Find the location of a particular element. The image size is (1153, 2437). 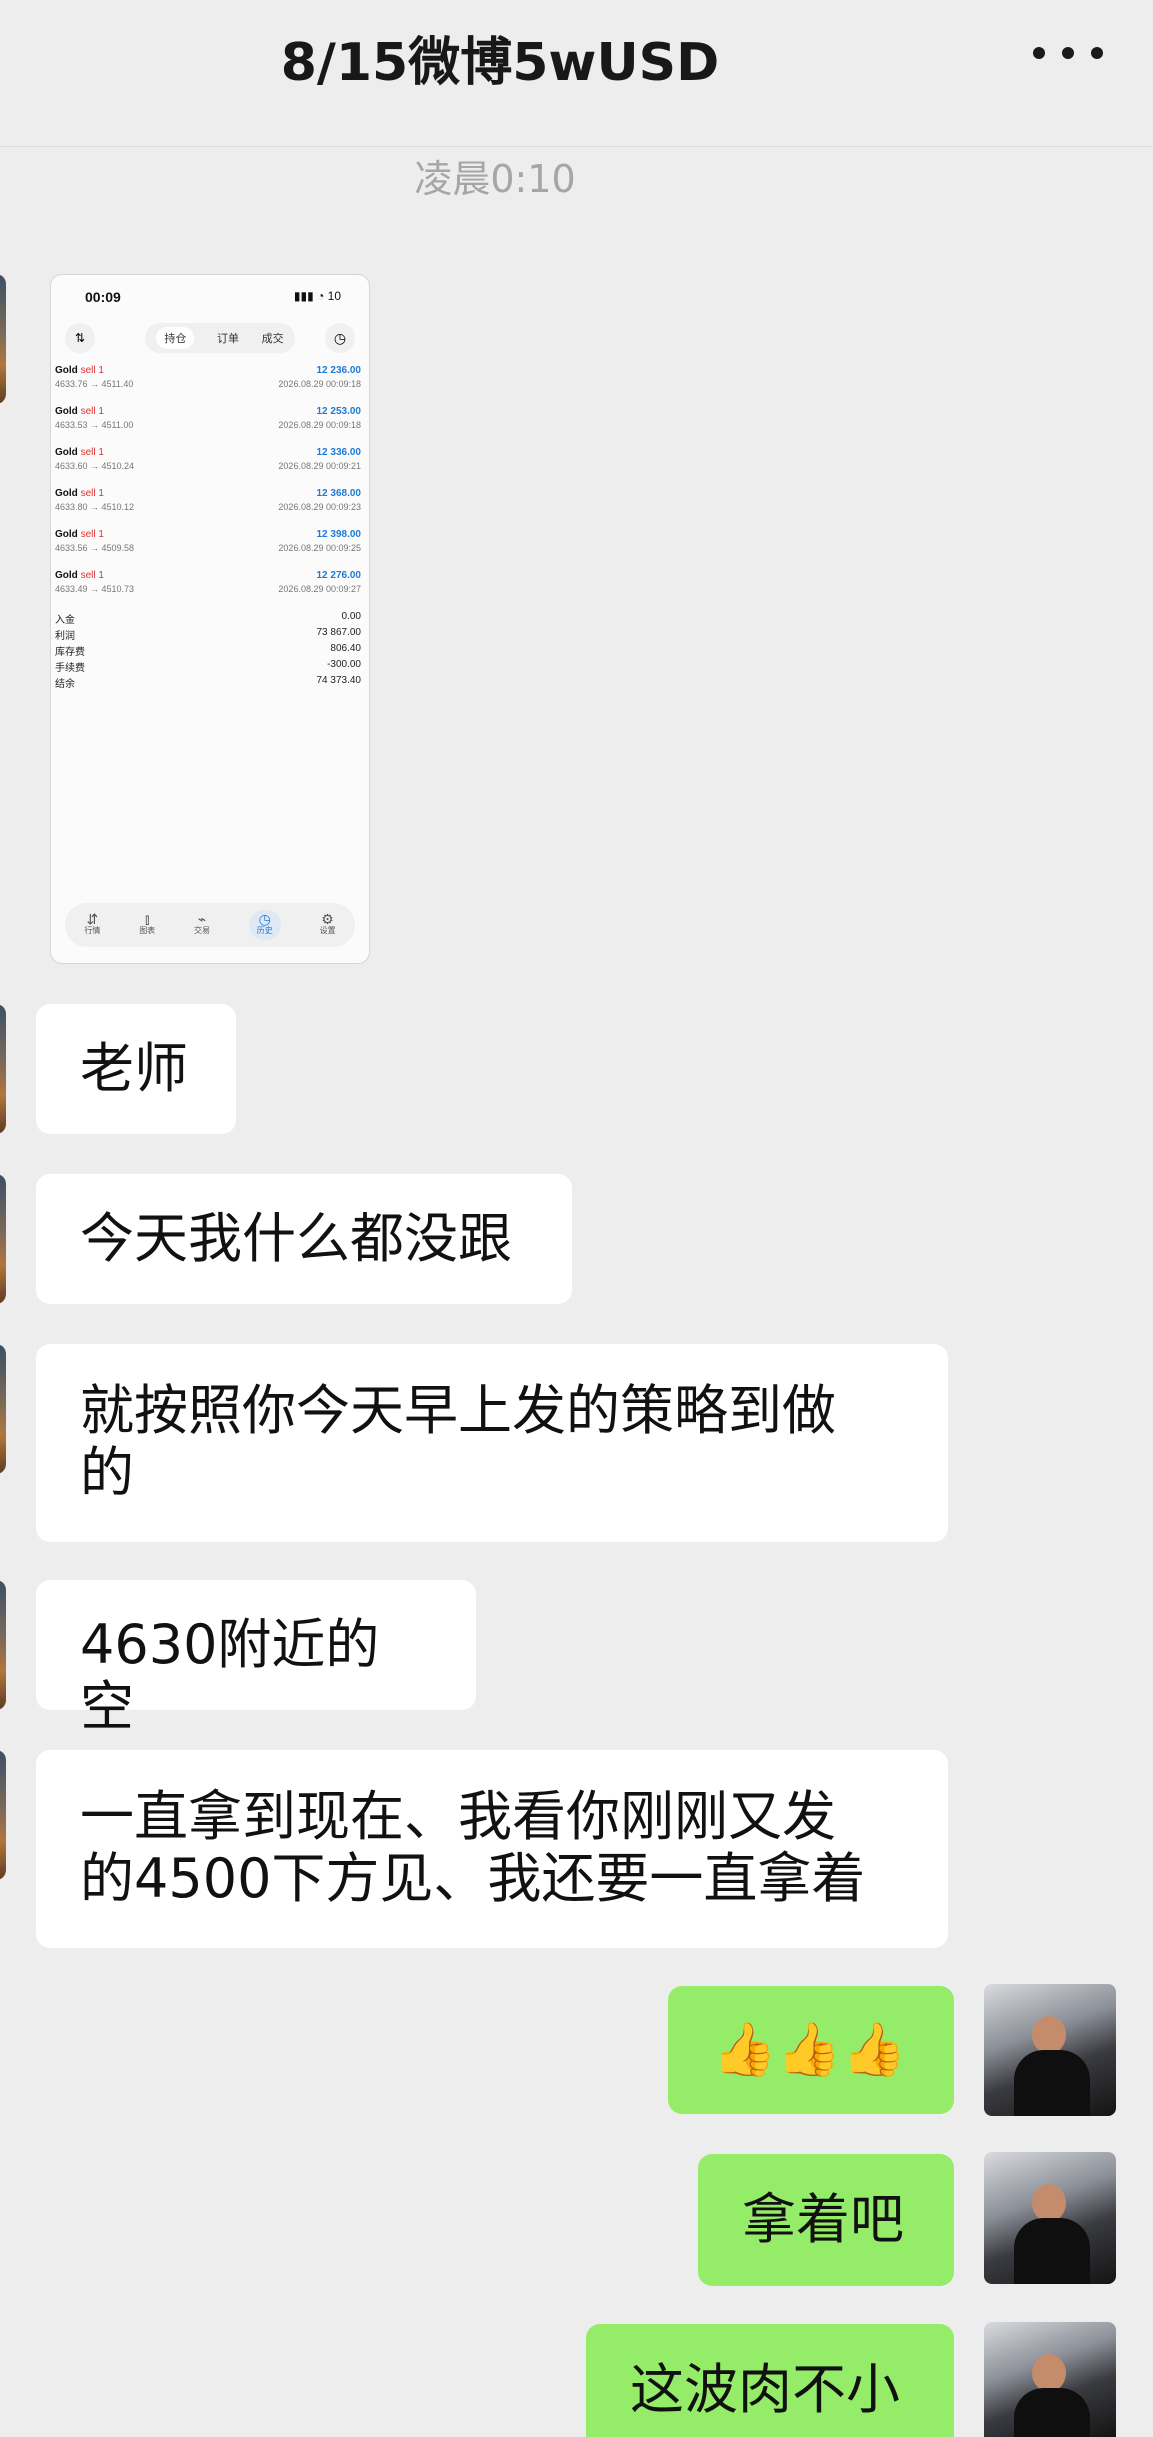

trade-tabs: 持仓 订单 成交 is located at coordinates (220, 338).